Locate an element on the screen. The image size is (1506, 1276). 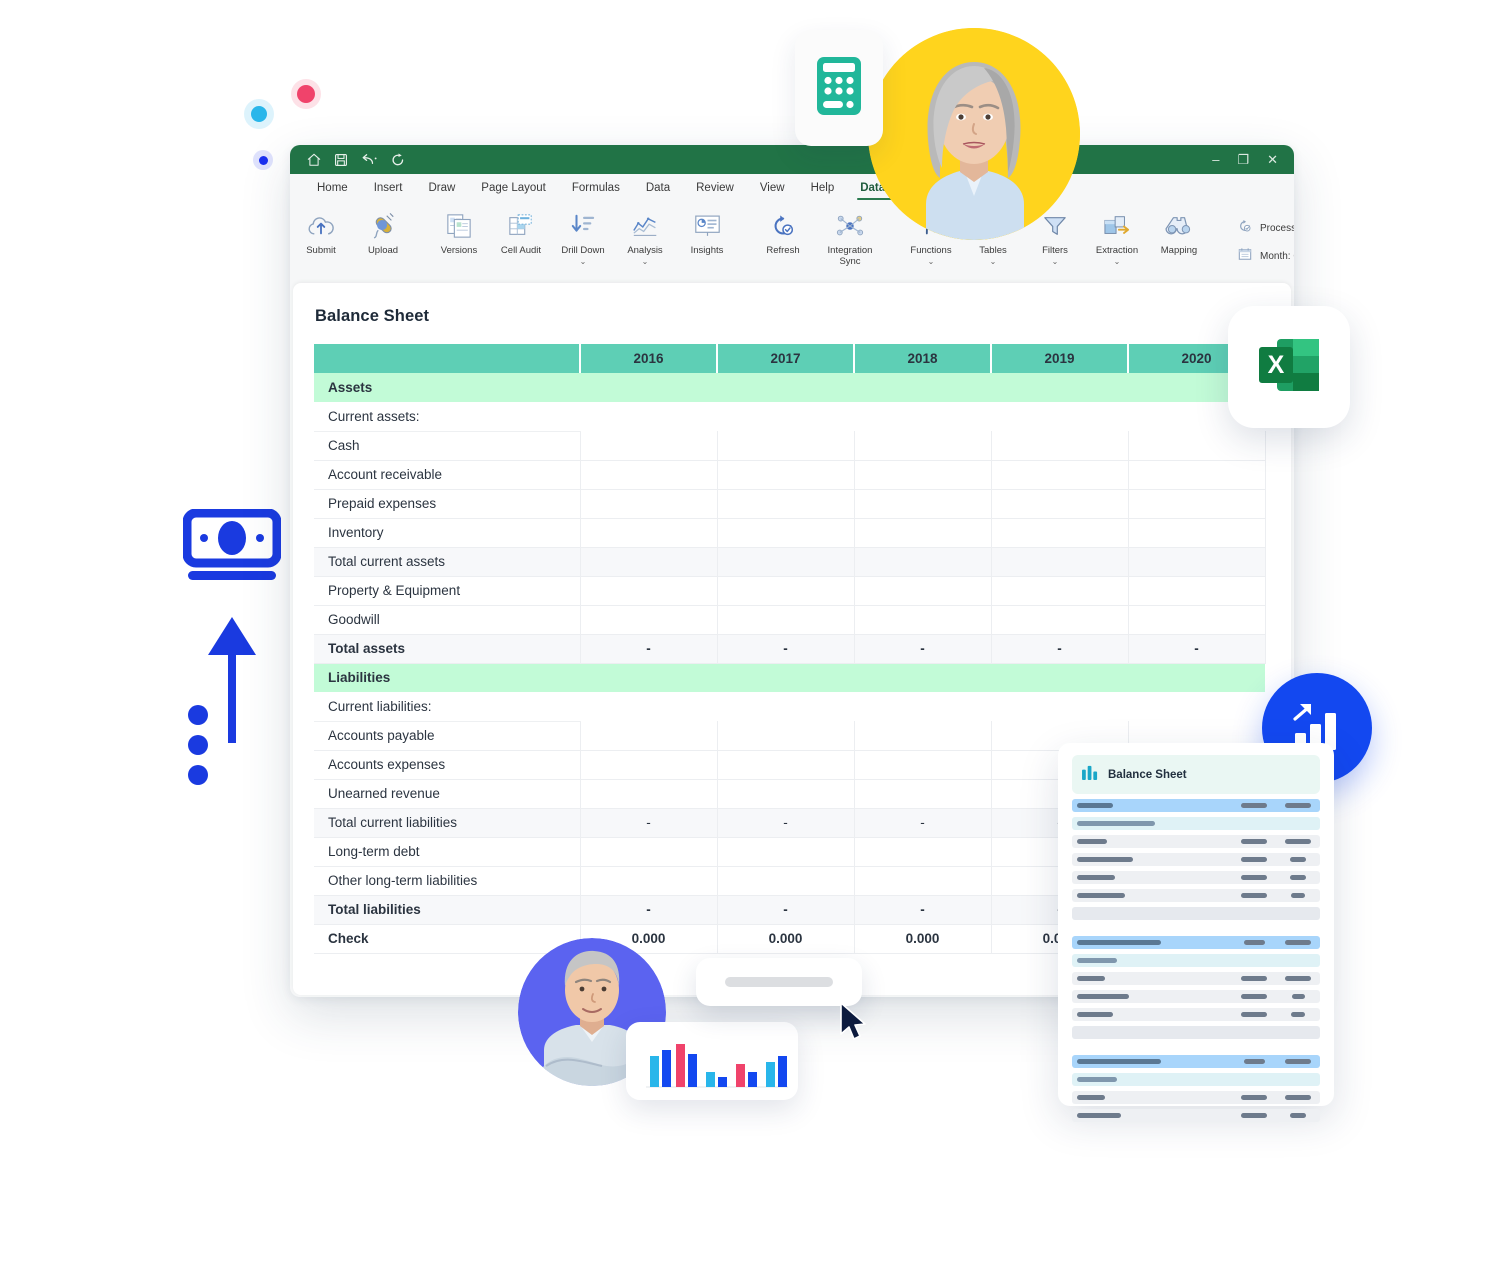
column-header-2016: 2016 is located at coordinates (649, 358).